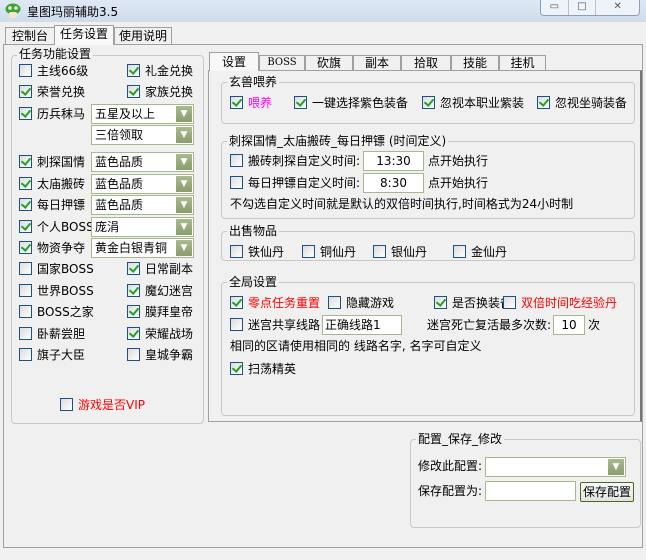  What do you see at coordinates (55, 54) in the screenshot?
I see `task-group-title: 任务功能设置` at bounding box center [55, 54].